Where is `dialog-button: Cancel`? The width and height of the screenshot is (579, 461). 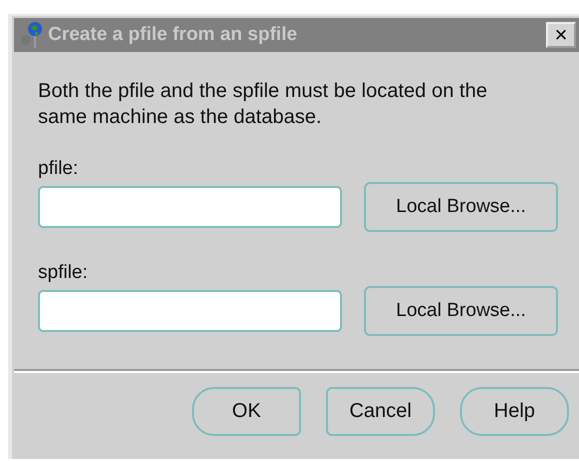
dialog-button: Cancel is located at coordinates (380, 411).